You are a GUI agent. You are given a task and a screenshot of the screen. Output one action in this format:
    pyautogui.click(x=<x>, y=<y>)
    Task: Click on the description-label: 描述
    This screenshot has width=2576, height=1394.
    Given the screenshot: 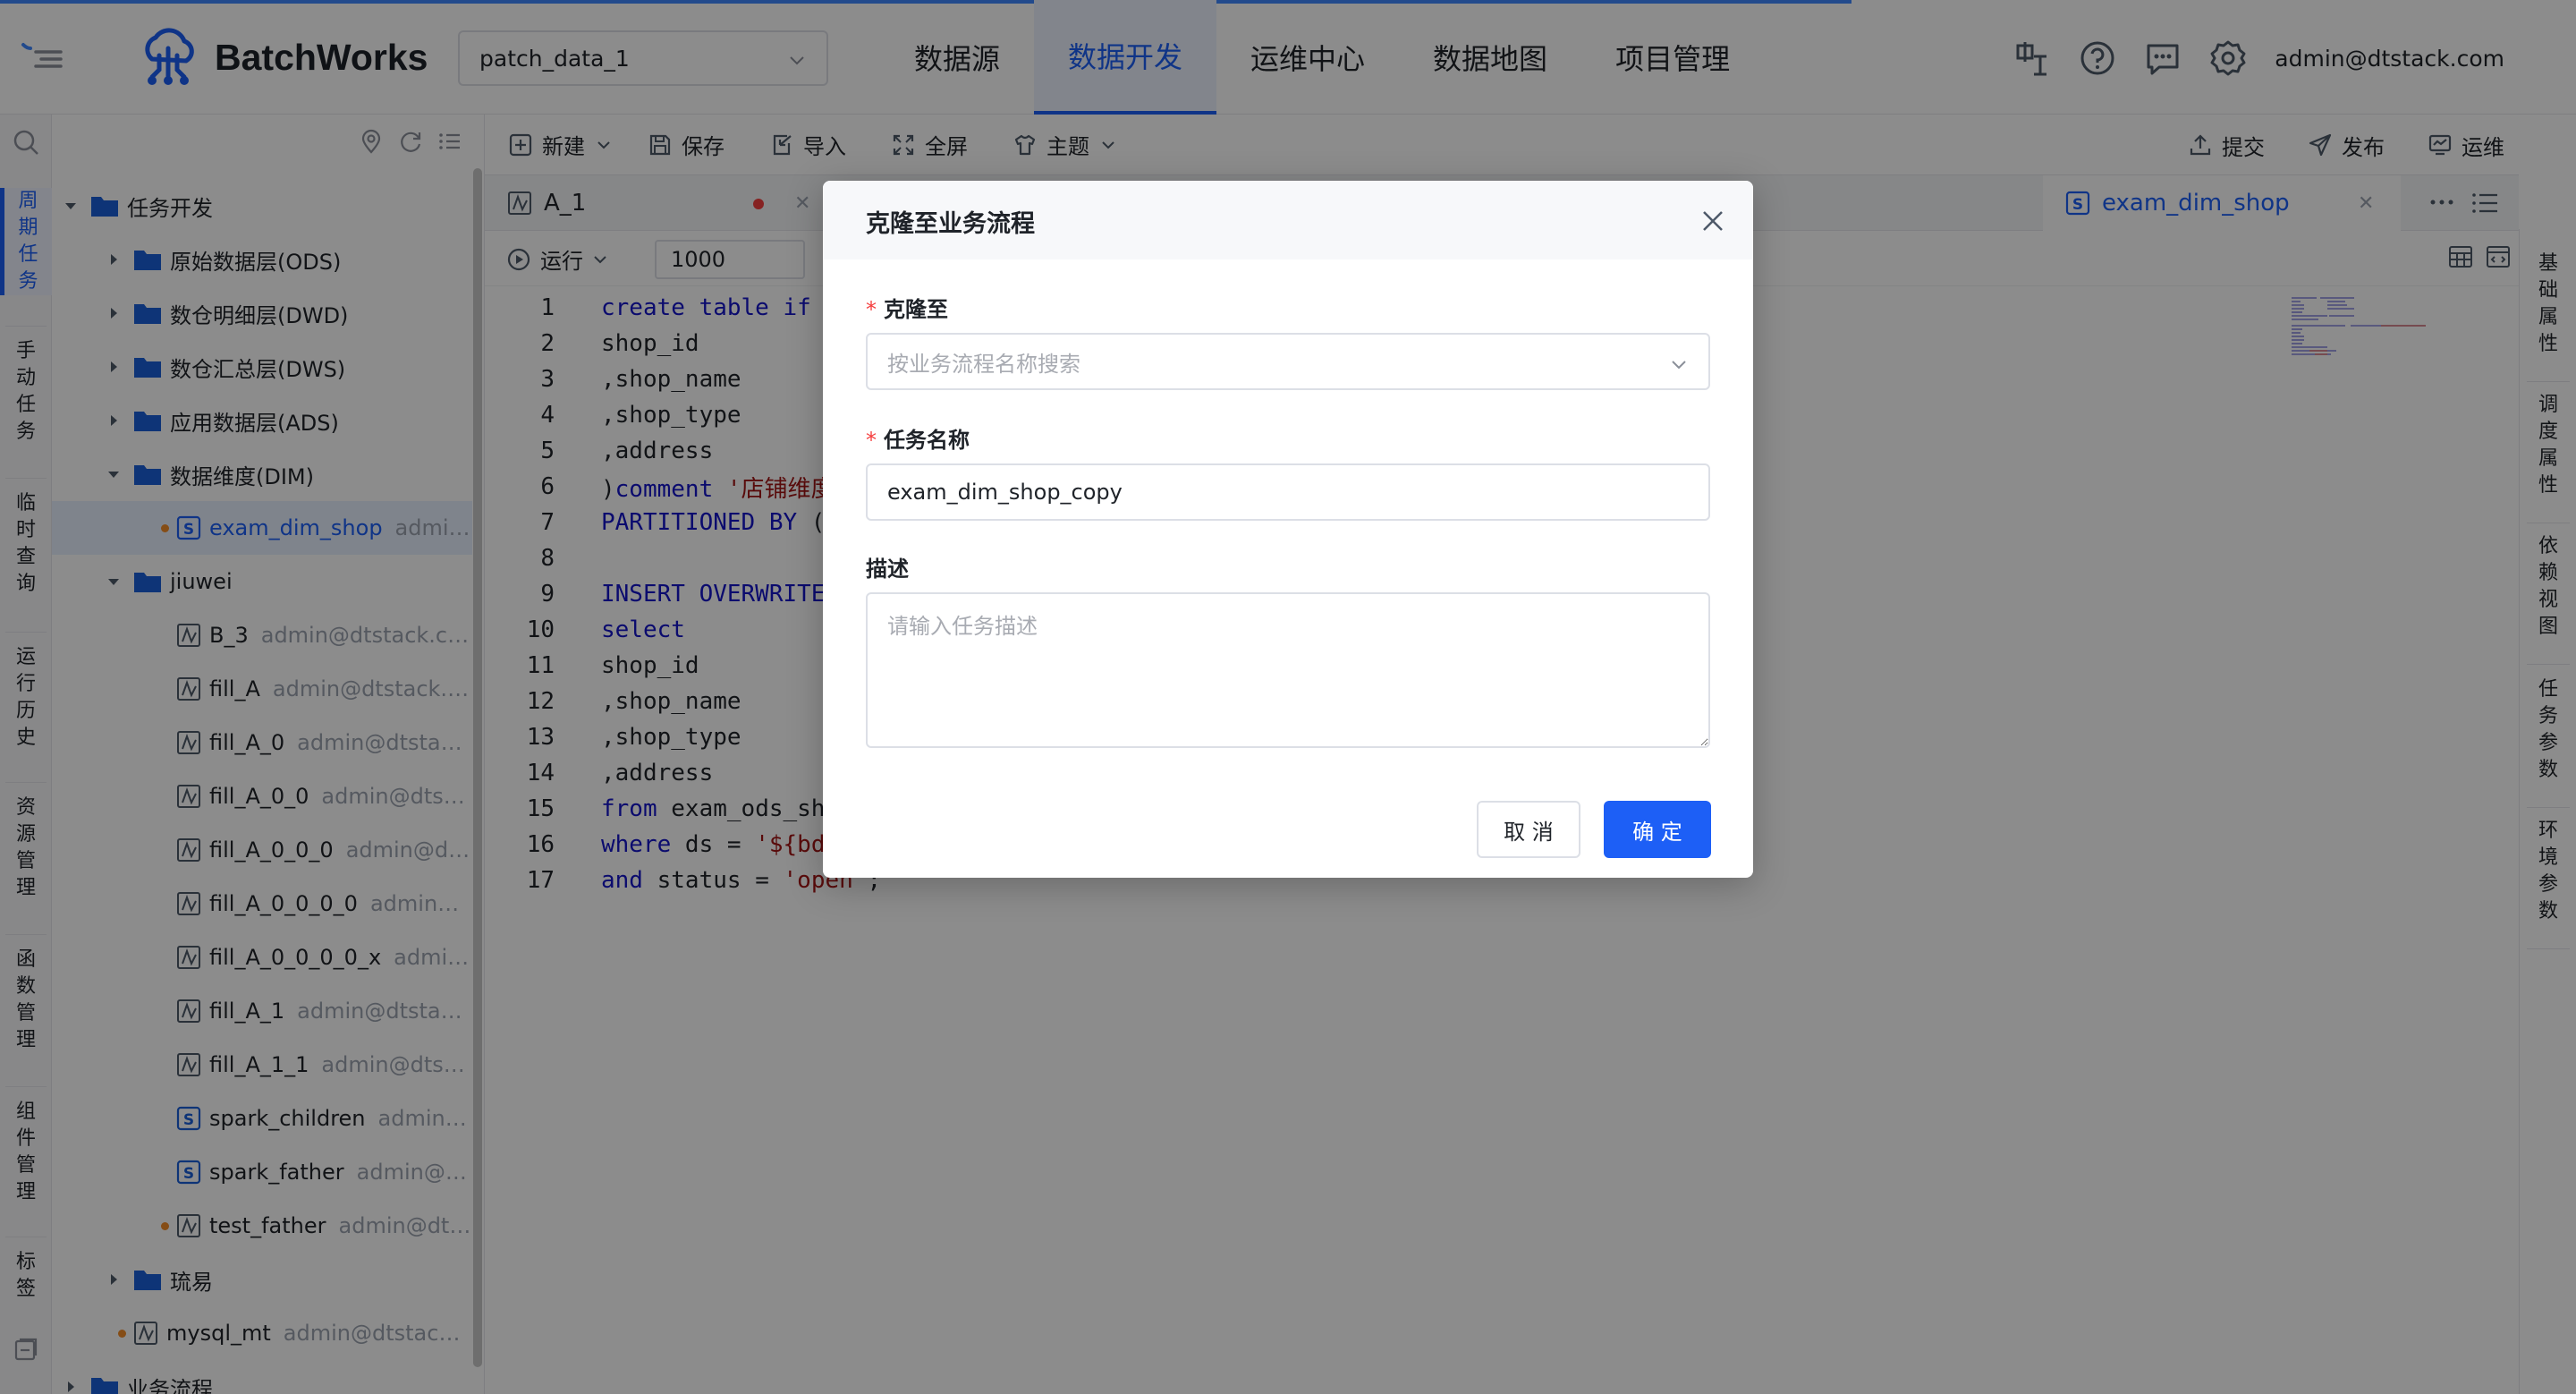 What is the action you would take?
    pyautogui.click(x=887, y=569)
    